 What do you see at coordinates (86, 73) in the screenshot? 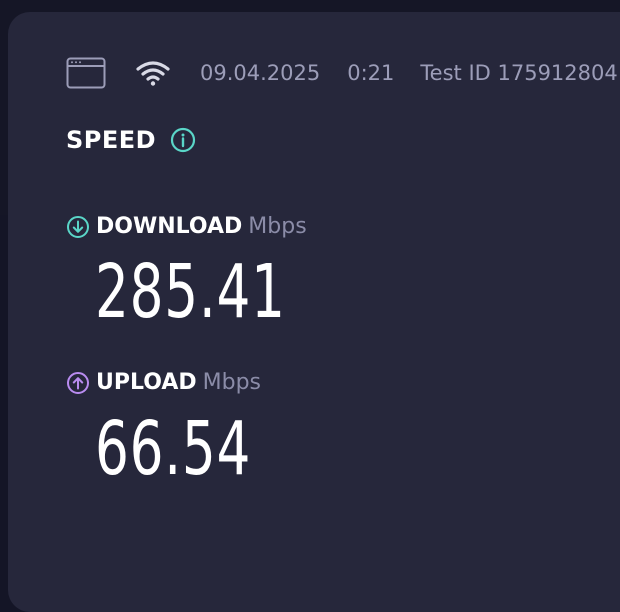
I see `browser-window-icon` at bounding box center [86, 73].